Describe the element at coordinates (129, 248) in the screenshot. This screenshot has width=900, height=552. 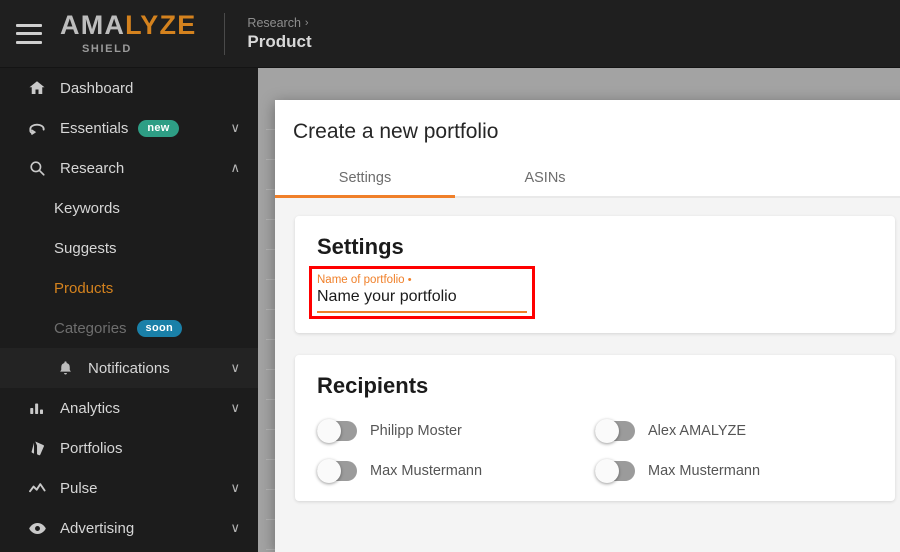
I see `sidebar-item-suggests: Suggests` at that location.